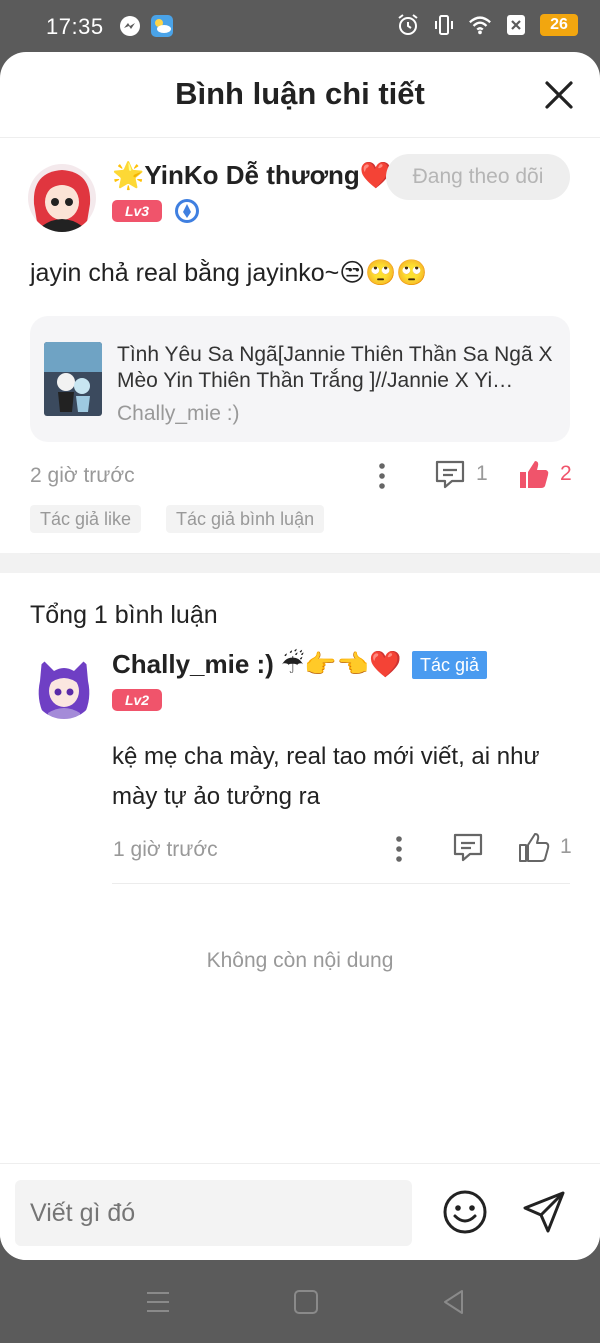  I want to click on close-icon, so click(559, 95).